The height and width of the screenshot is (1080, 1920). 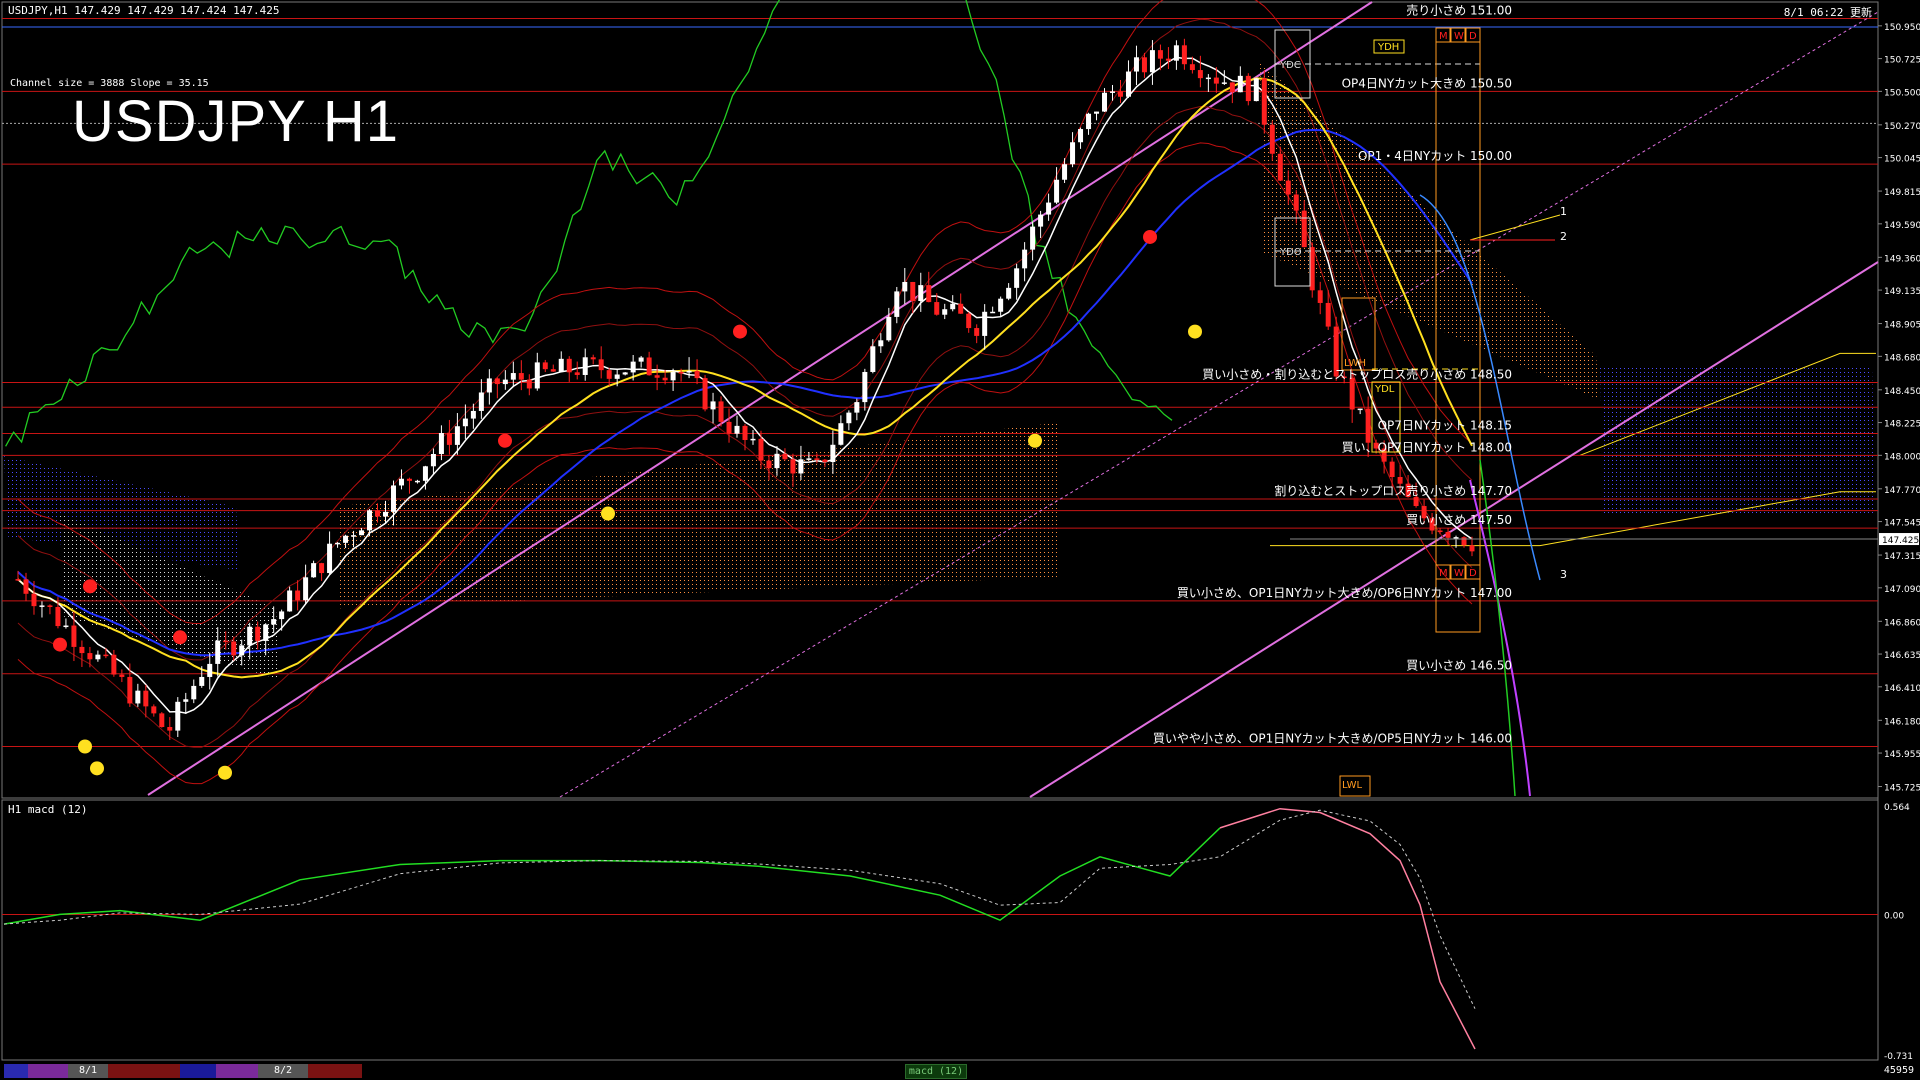 I want to click on axis-label: 147.315, so click(x=1902, y=557).